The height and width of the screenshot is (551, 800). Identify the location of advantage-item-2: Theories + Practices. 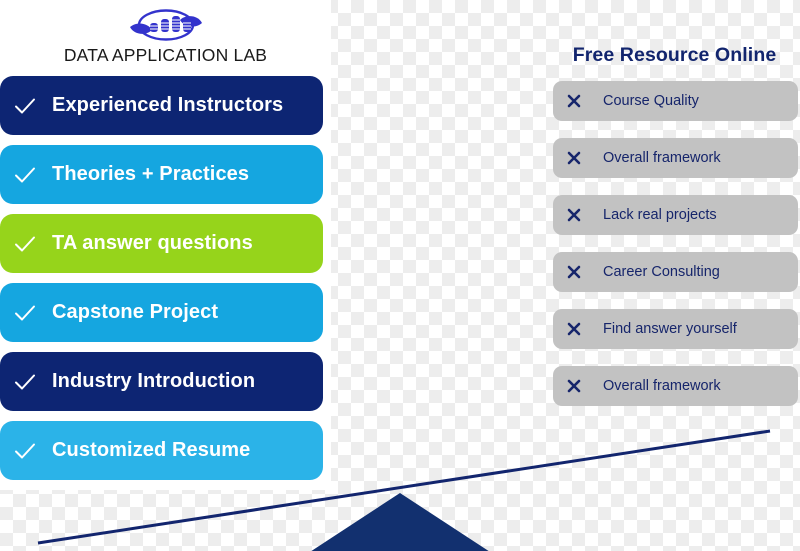
(161, 174).